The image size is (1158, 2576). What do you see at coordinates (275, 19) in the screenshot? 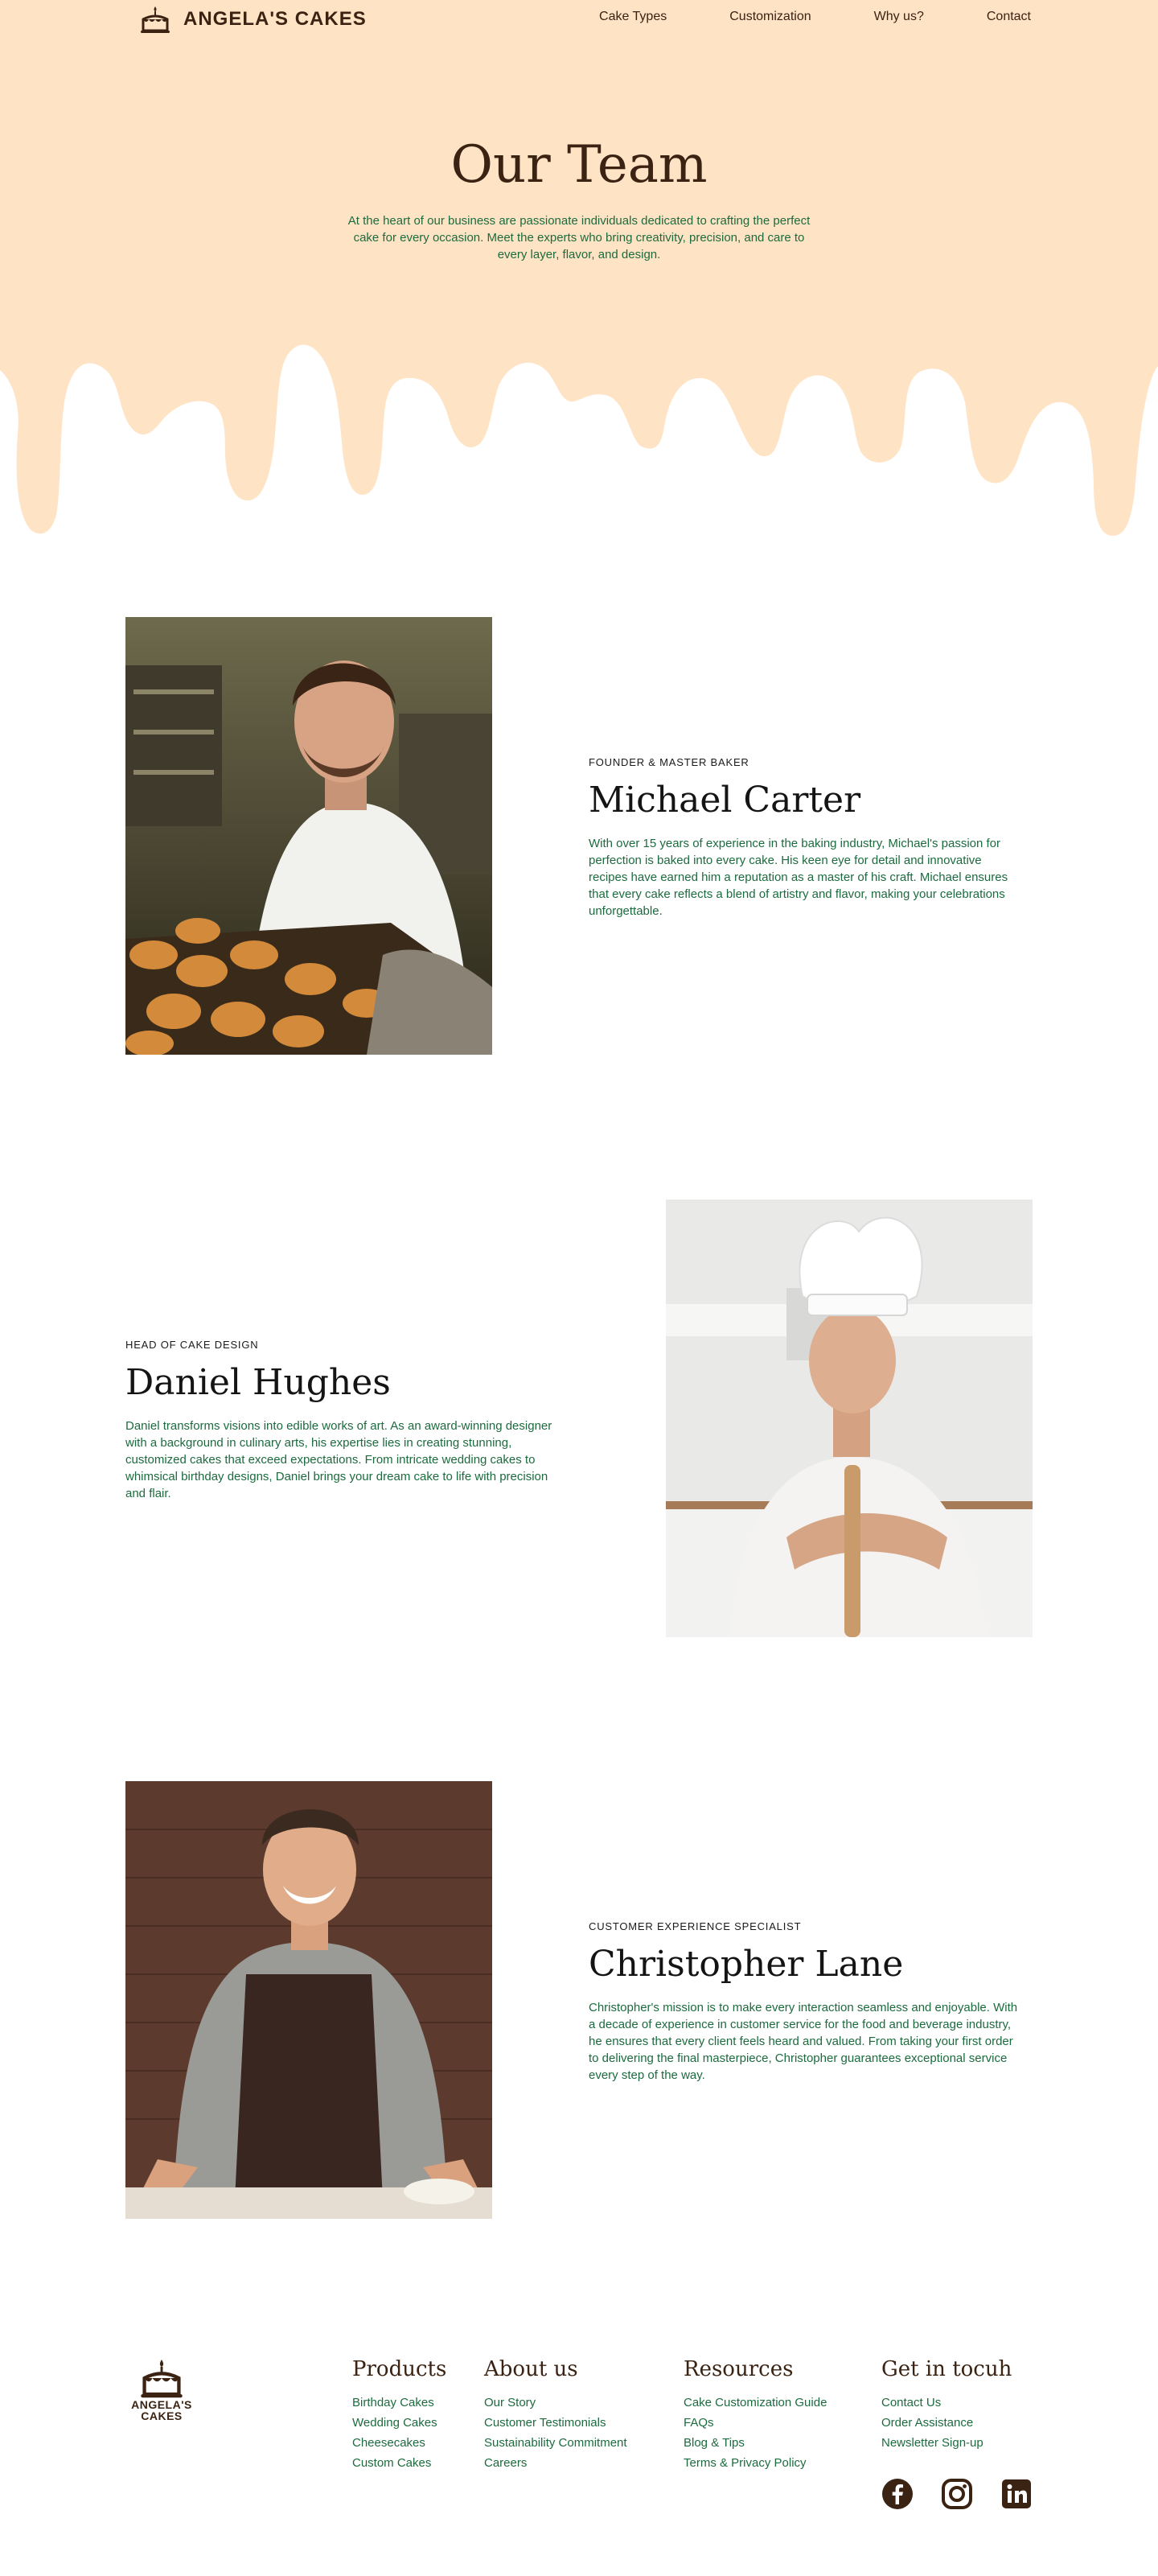
I see `brand-name: ANGELA'S CAKES` at bounding box center [275, 19].